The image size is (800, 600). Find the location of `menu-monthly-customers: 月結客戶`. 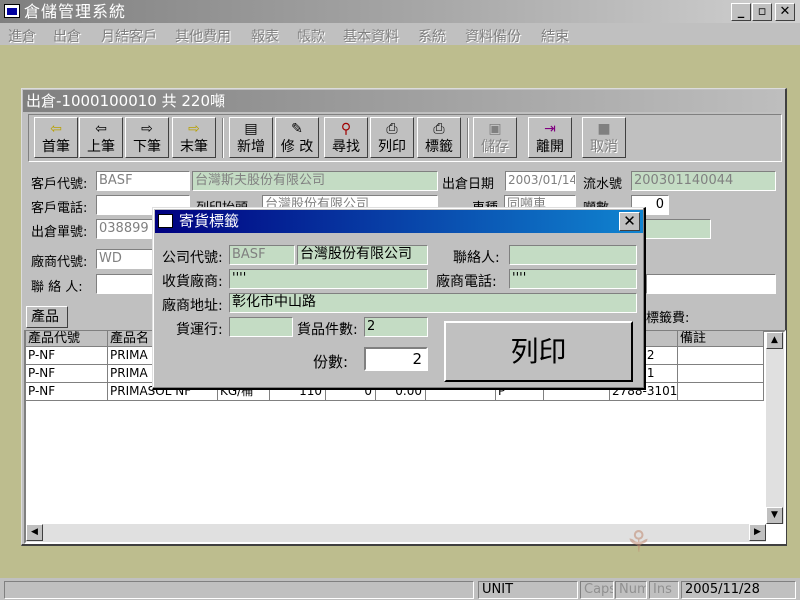

menu-monthly-customers: 月結客戶 is located at coordinates (129, 36).